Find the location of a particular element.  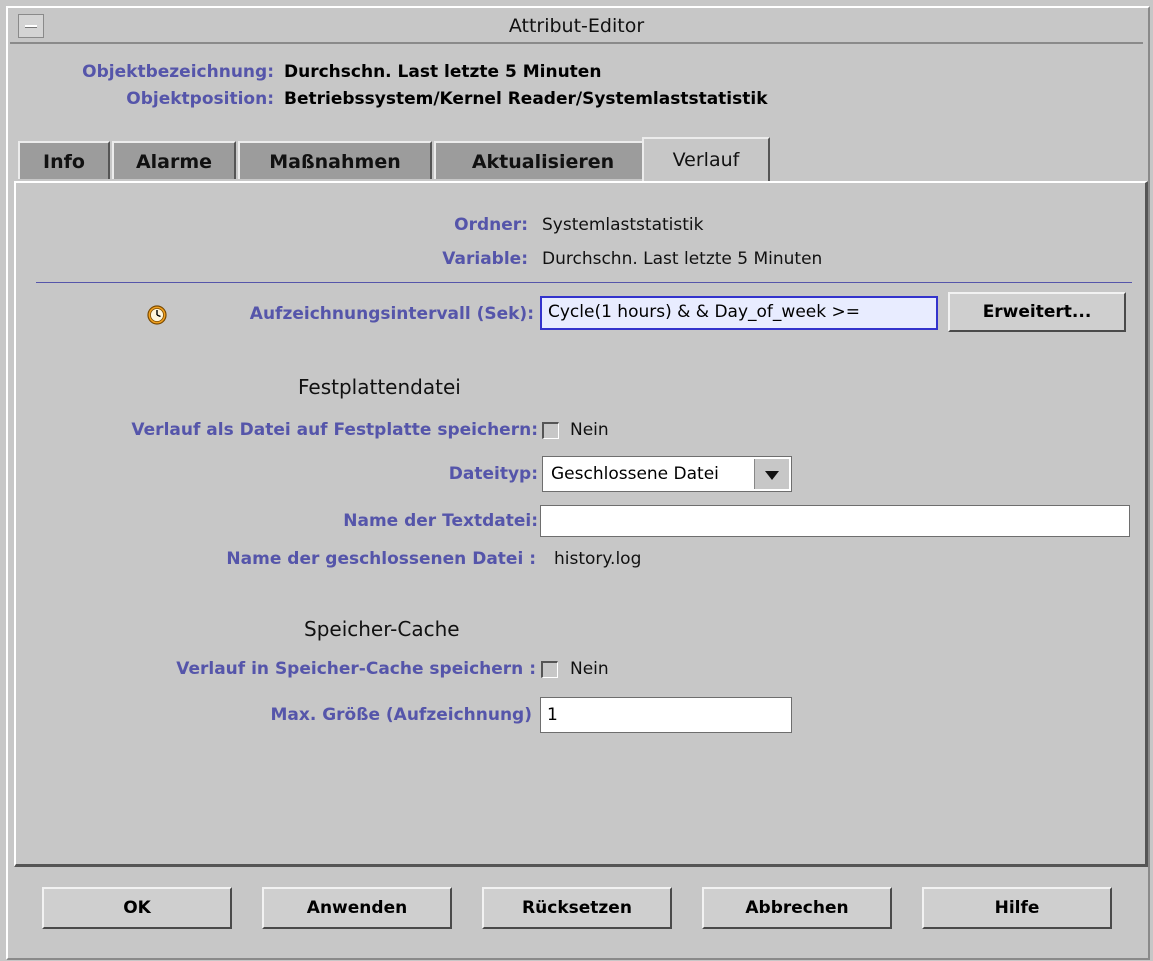

tab-alarme: Alarme is located at coordinates (174, 160).